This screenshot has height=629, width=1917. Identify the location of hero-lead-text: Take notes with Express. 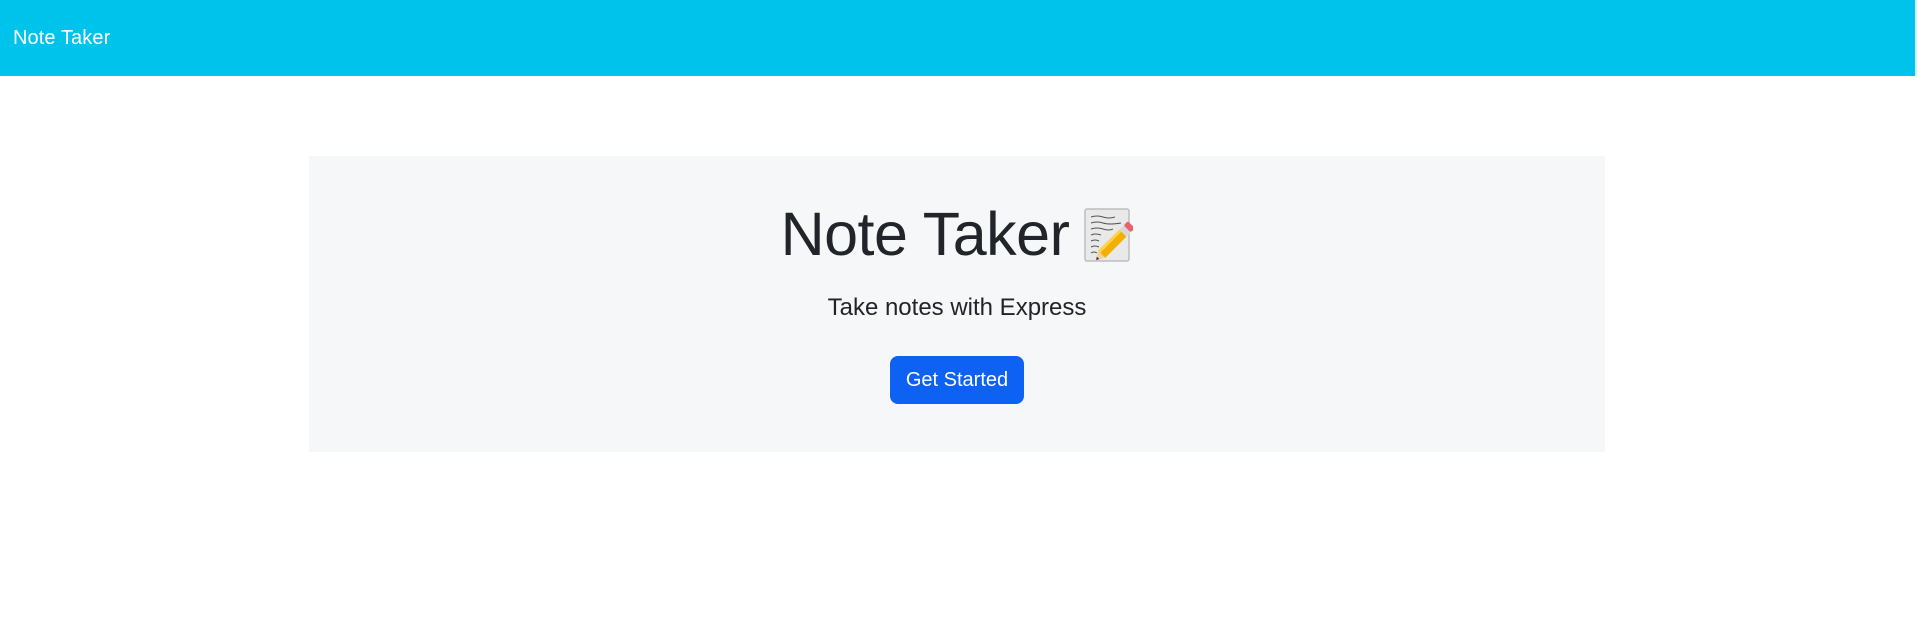
(957, 307).